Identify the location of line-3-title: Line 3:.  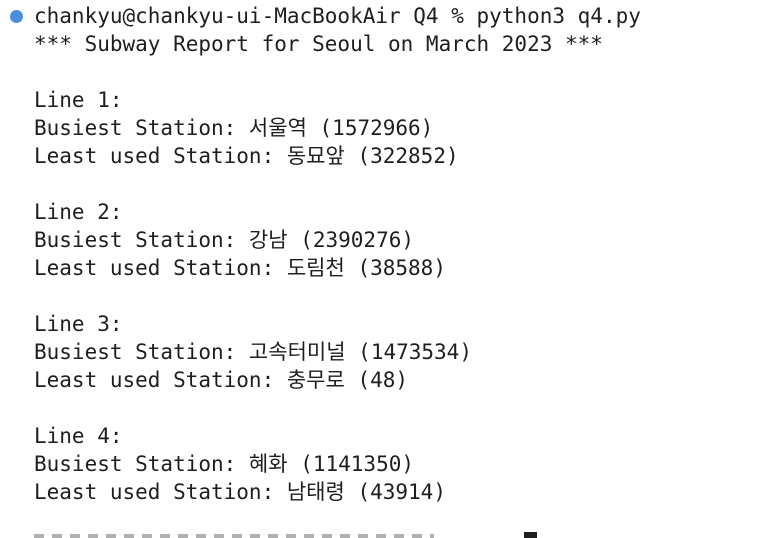
(78, 324).